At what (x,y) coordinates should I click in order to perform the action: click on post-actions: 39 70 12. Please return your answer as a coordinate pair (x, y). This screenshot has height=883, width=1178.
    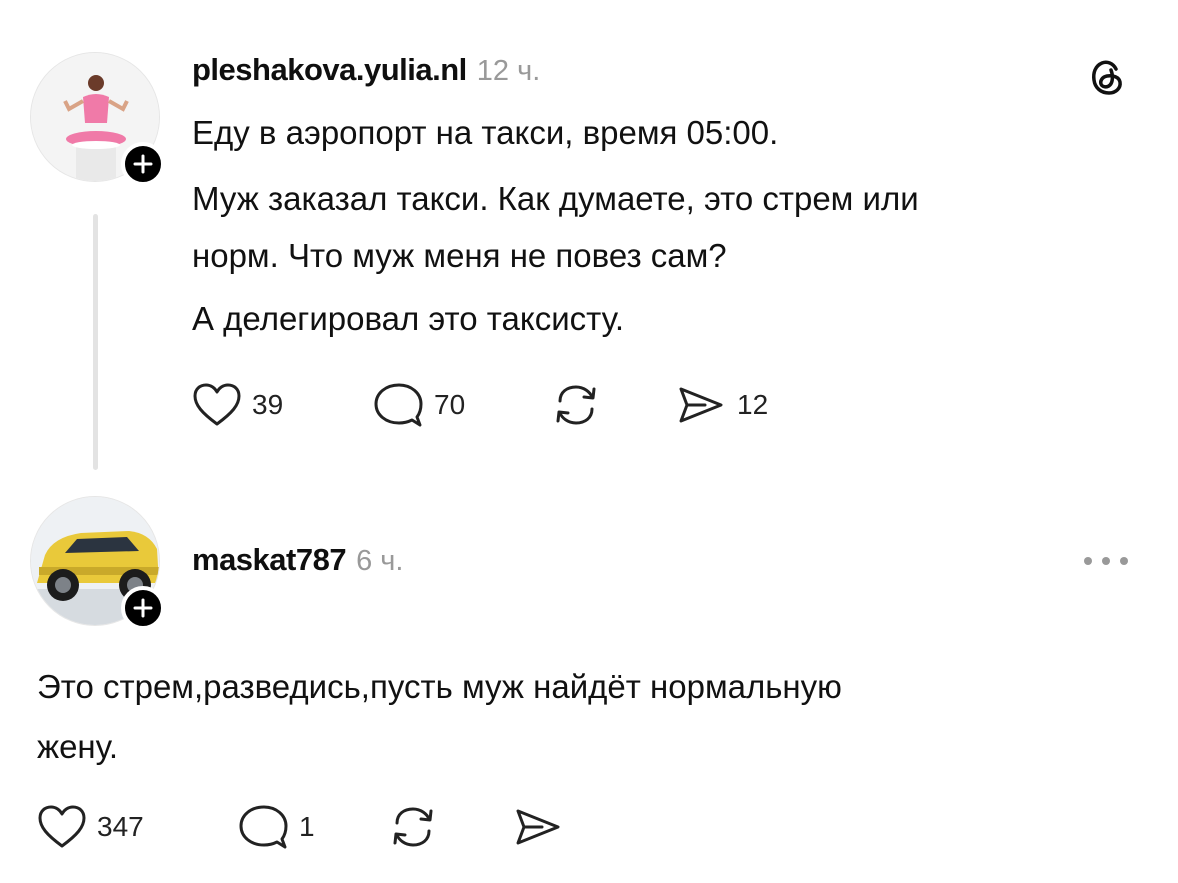
    Looking at the image, I should click on (480, 405).